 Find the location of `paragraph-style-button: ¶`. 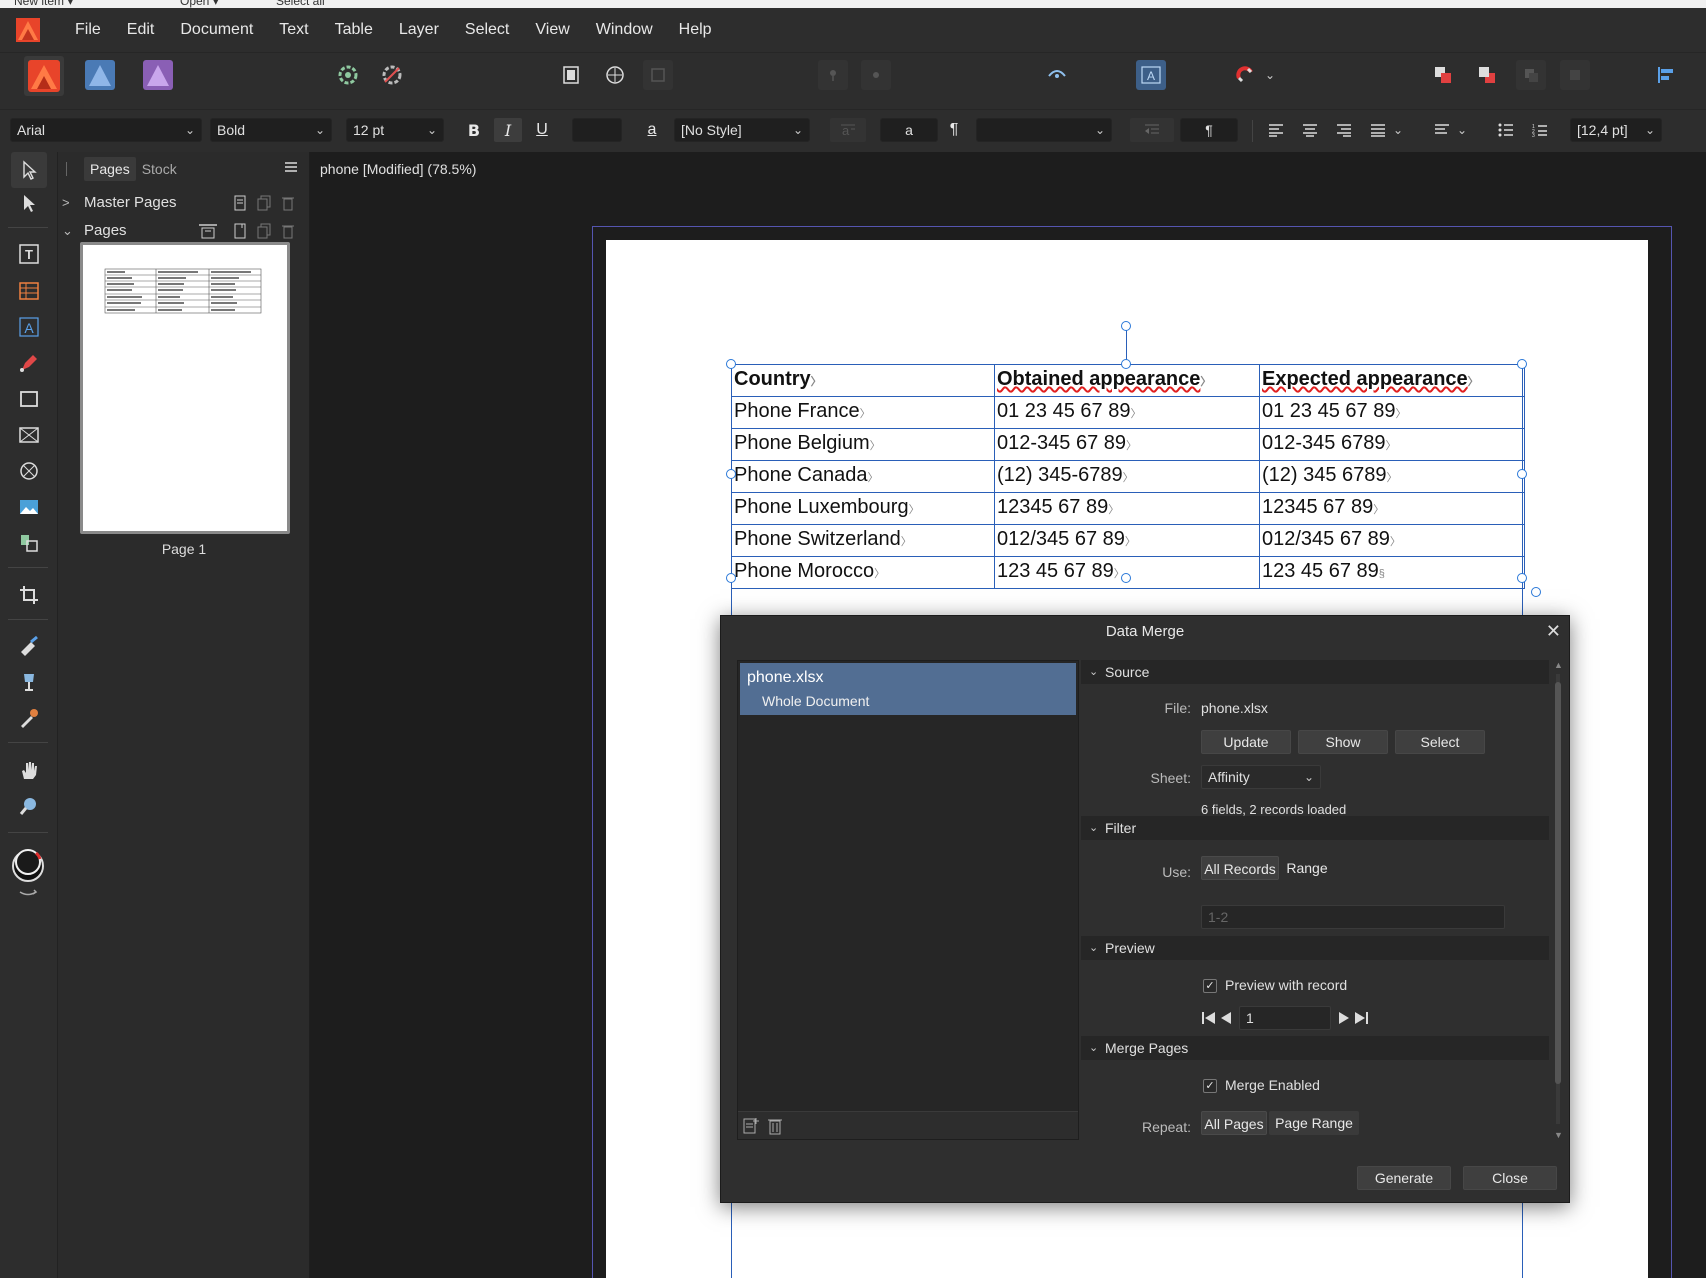

paragraph-style-button: ¶ is located at coordinates (954, 130).